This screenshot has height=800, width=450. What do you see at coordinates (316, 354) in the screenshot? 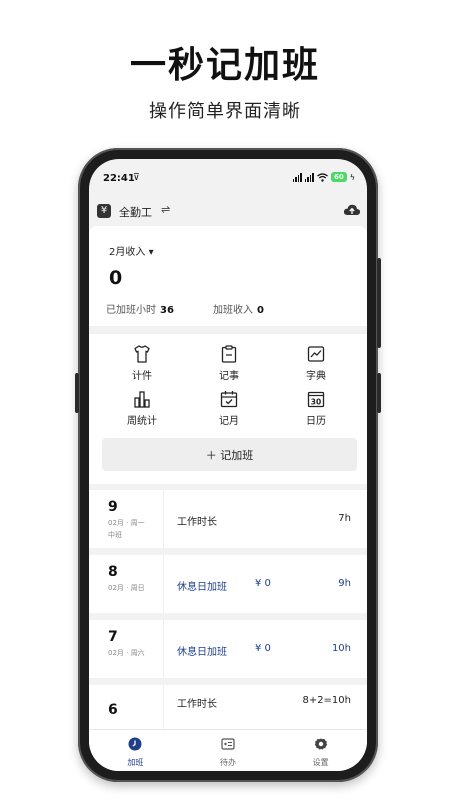
I see `chart-icon` at bounding box center [316, 354].